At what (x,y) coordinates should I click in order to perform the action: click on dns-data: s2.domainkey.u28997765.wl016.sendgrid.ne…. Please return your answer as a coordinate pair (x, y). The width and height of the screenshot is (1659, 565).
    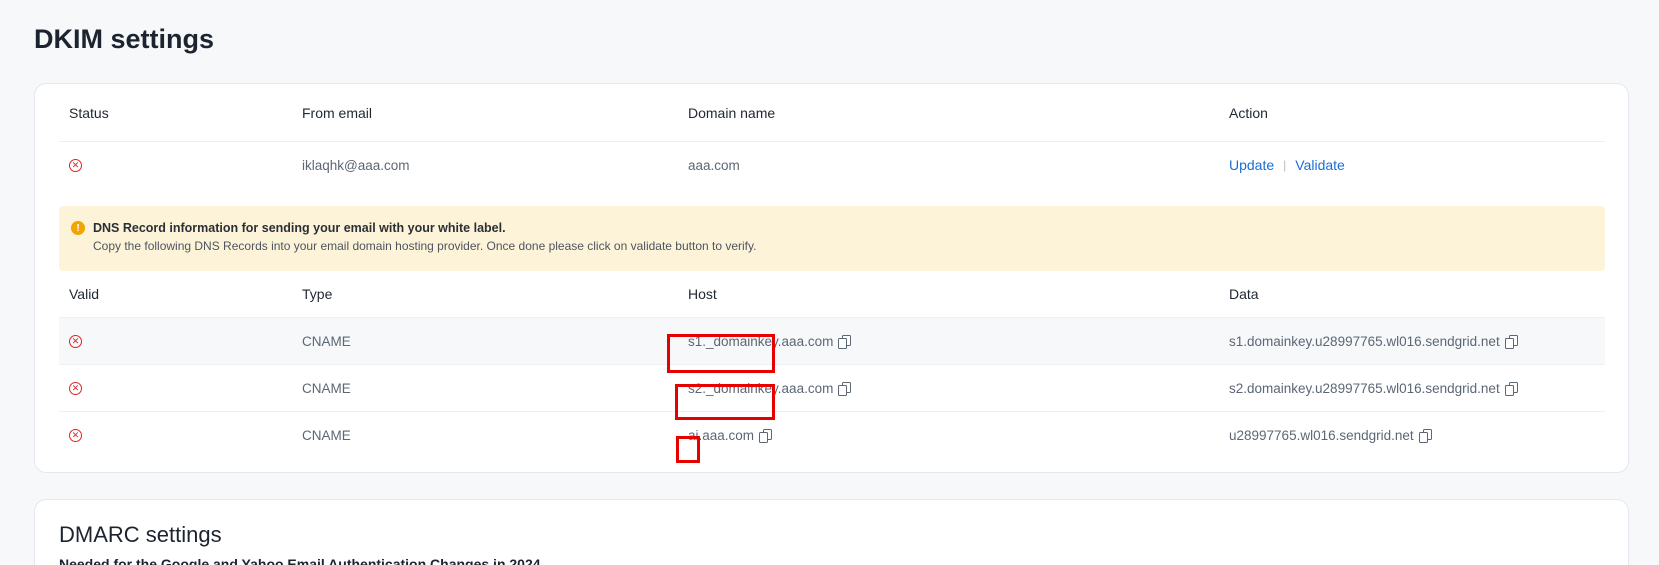
    Looking at the image, I should click on (1364, 388).